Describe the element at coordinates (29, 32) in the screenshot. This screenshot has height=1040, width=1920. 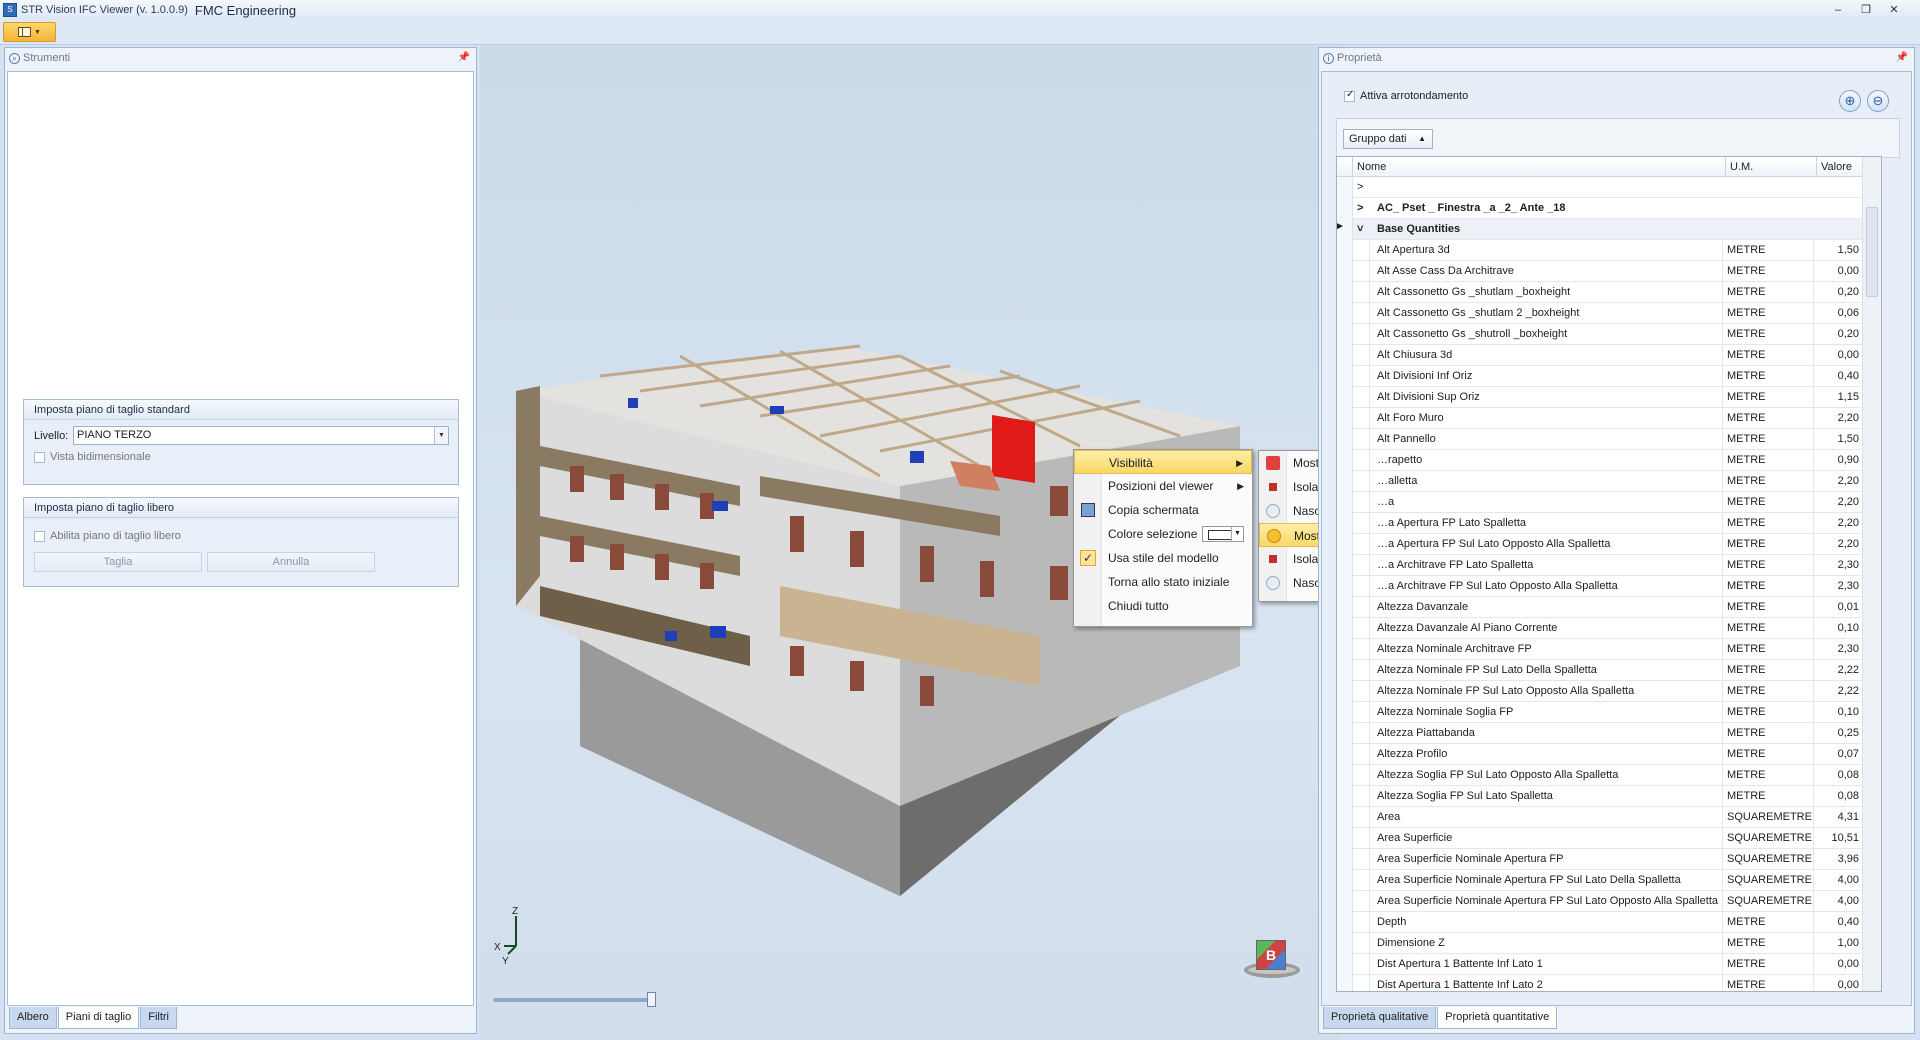
I see `application-menu-button: ▼` at that location.